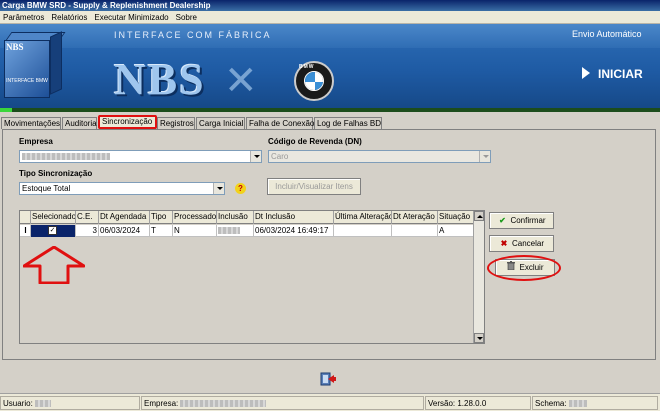  I want to click on tab-carga-inicial: Carga Inicial, so click(220, 123).